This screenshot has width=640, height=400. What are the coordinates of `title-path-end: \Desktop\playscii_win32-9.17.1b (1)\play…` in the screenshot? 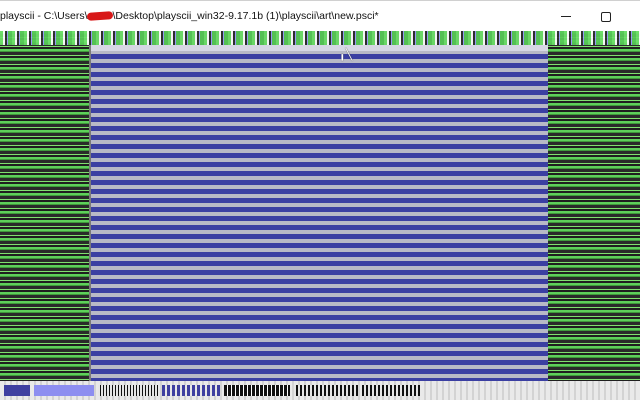 It's located at (245, 16).